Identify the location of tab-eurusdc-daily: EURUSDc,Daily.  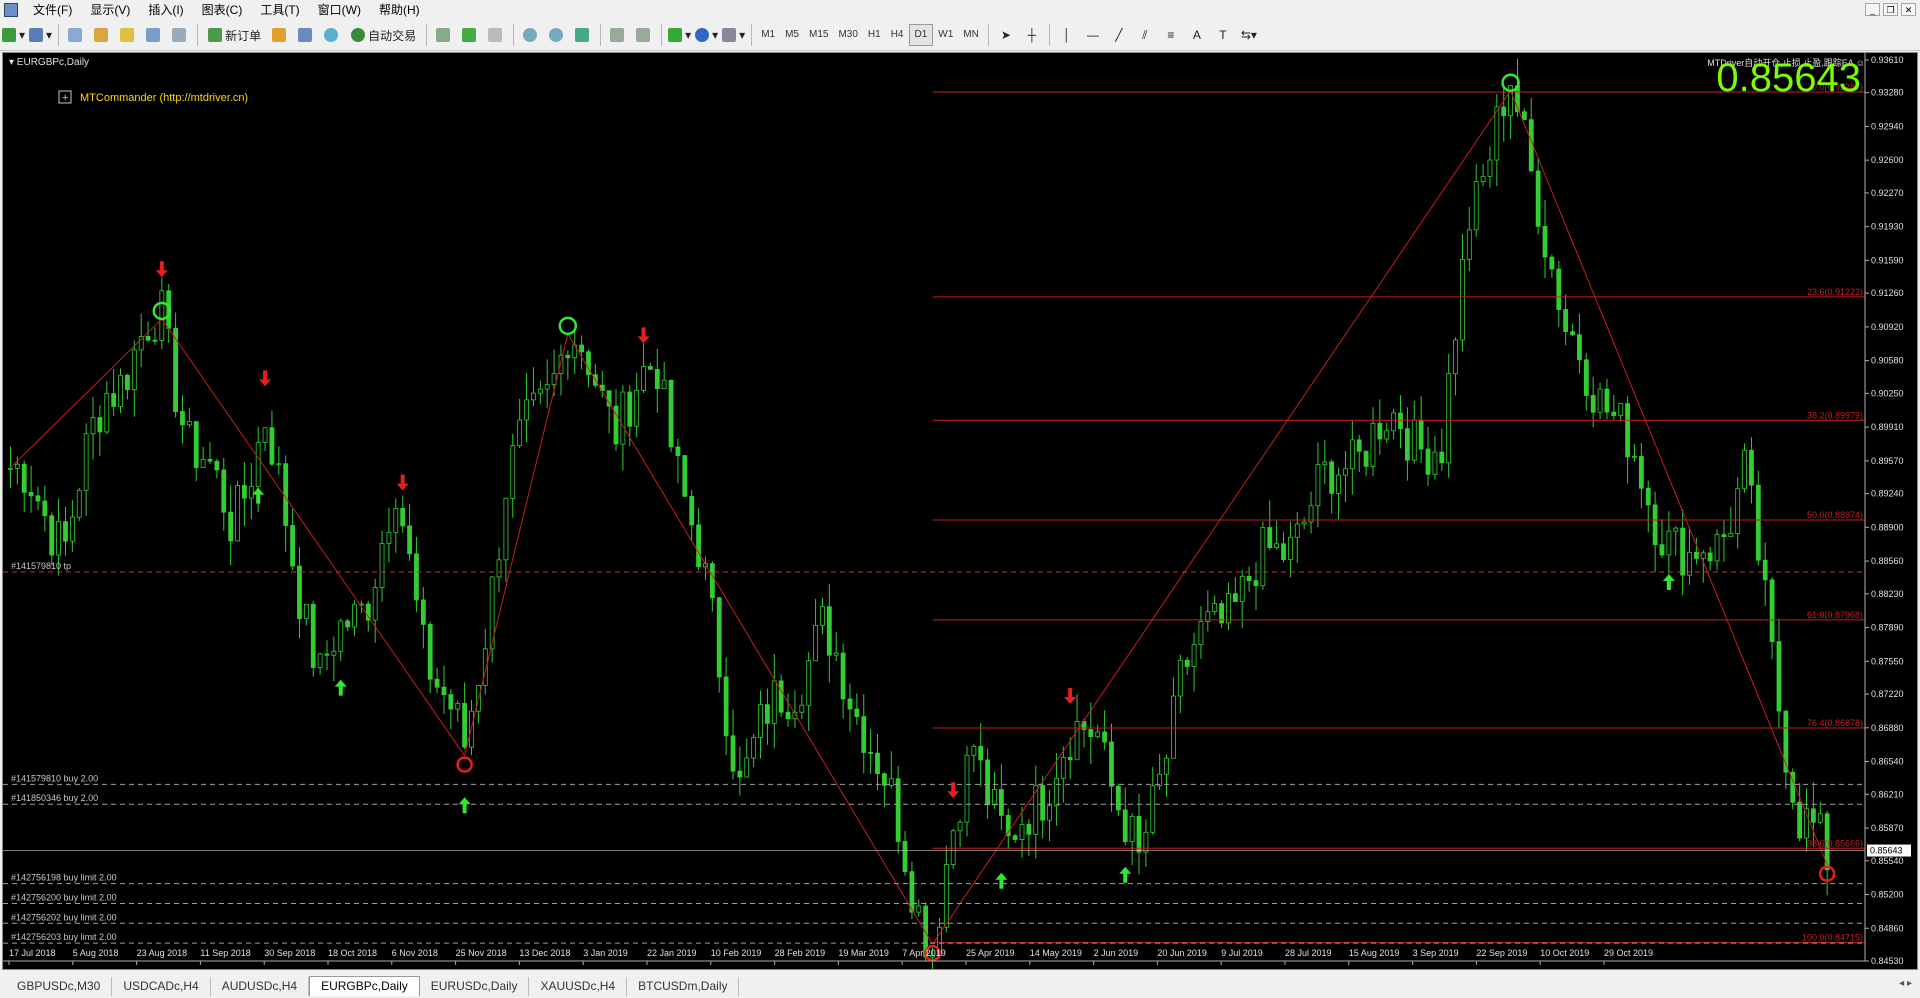
(475, 986).